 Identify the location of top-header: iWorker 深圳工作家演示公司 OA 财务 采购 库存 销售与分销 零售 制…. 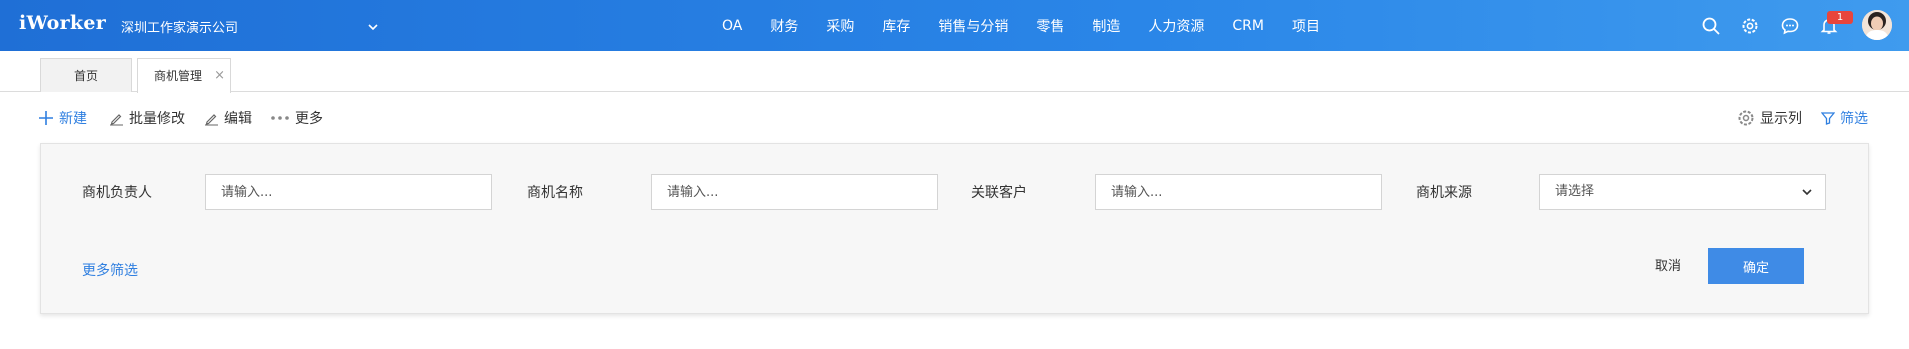
(954, 25).